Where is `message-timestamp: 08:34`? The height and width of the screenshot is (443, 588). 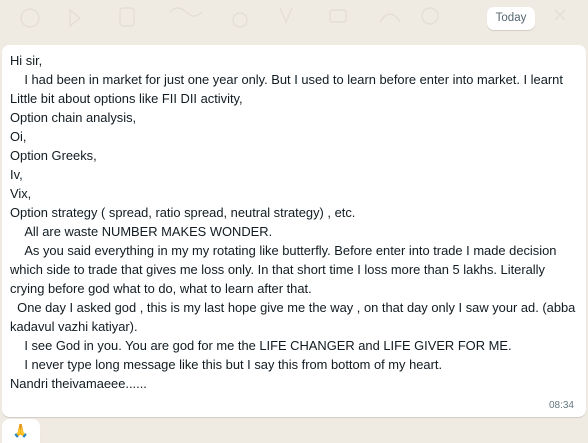 message-timestamp: 08:34 is located at coordinates (561, 405).